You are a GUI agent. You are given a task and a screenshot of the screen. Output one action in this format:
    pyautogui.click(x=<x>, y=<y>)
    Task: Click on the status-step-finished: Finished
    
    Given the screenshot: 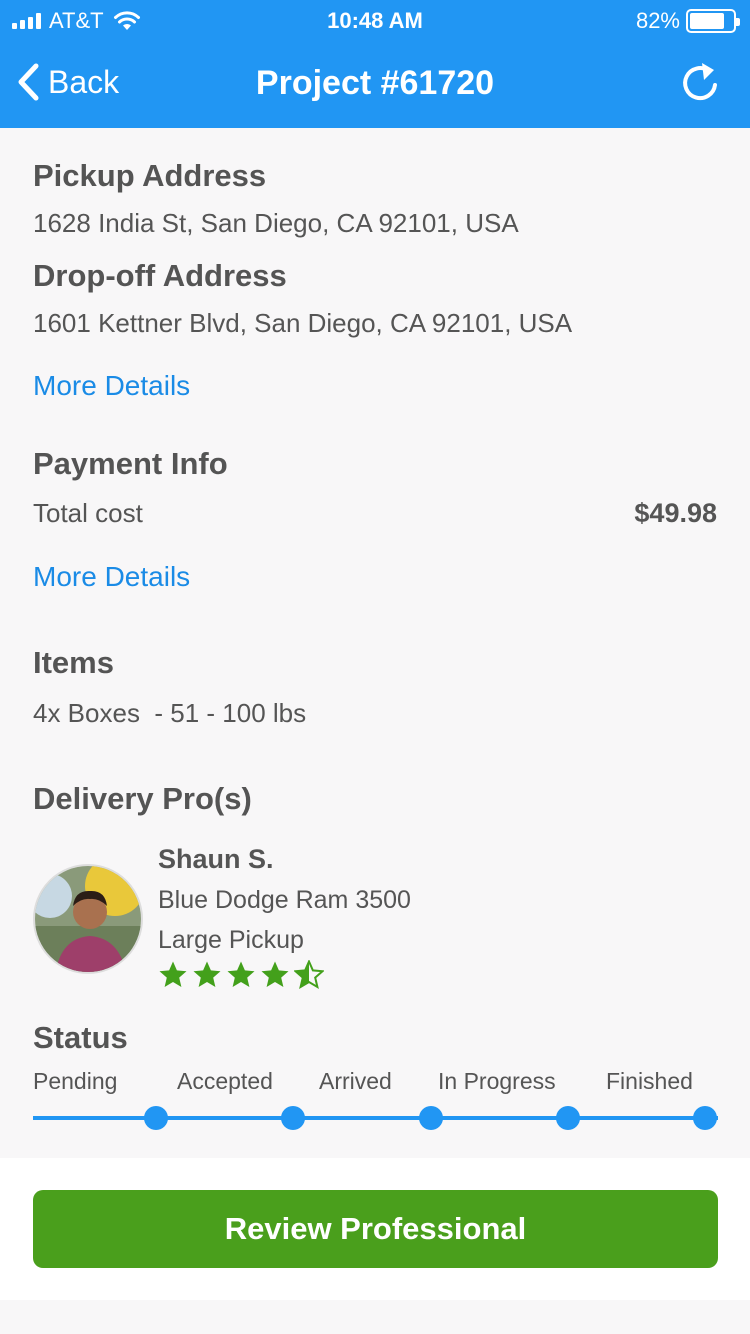 What is the action you would take?
    pyautogui.click(x=649, y=1081)
    